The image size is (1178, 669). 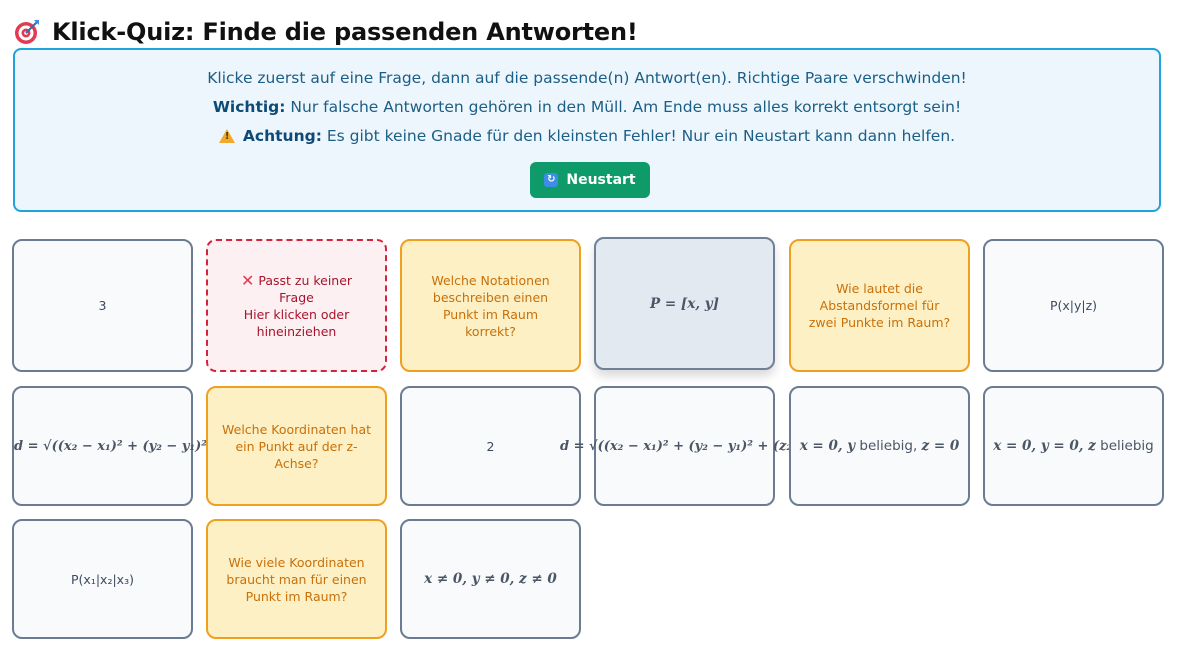 What do you see at coordinates (1124, 446) in the screenshot?
I see `card-plain: beliebig` at bounding box center [1124, 446].